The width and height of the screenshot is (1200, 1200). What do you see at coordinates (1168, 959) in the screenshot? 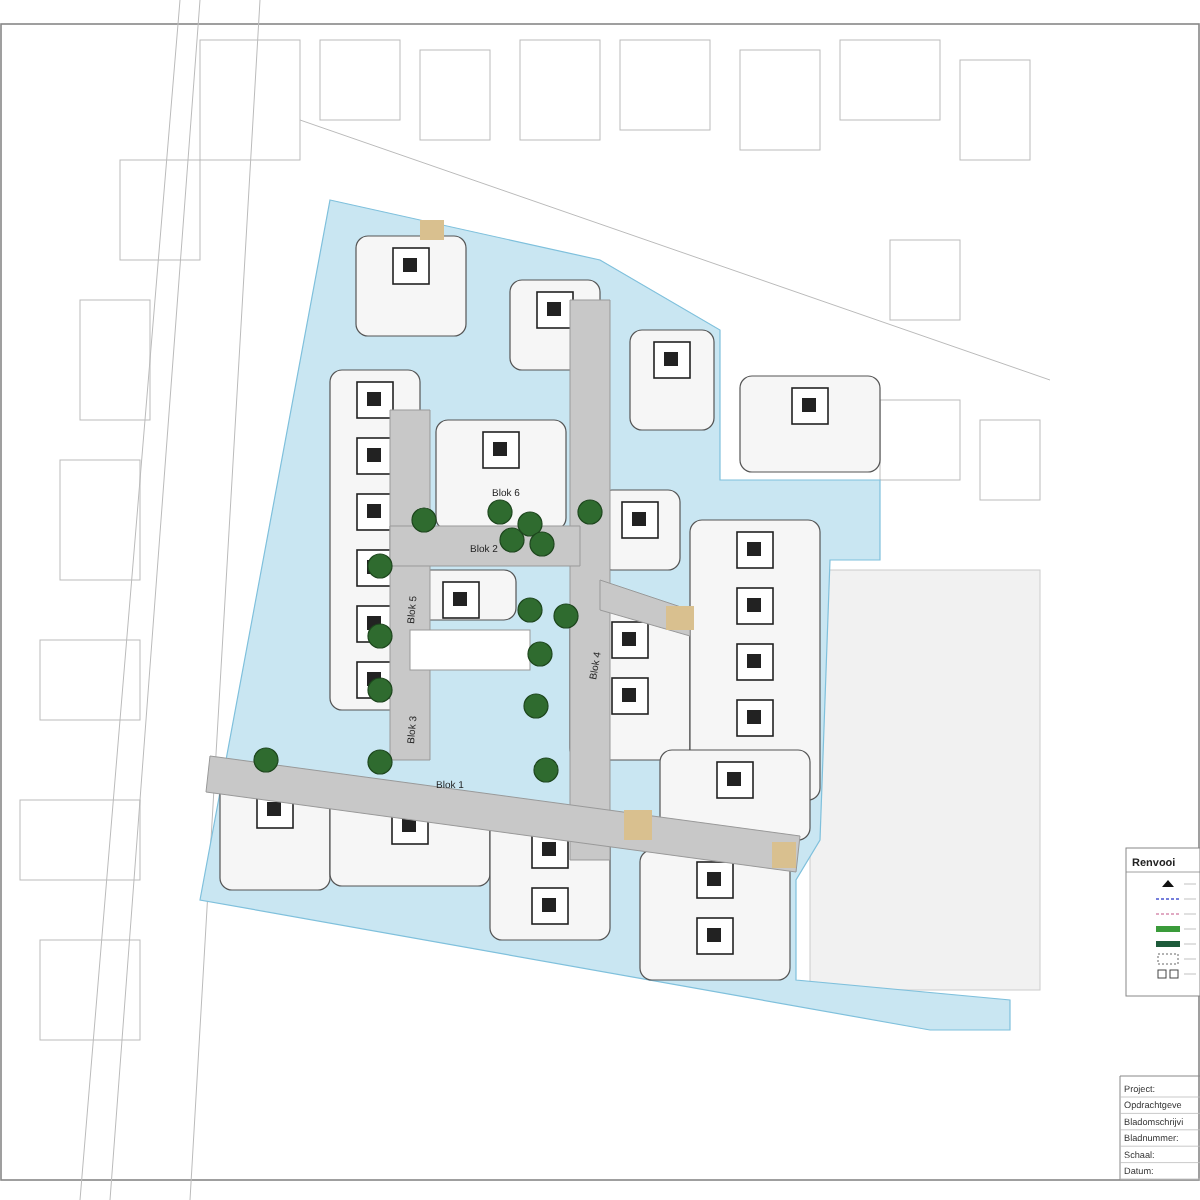
I see `dotted-box-icon` at bounding box center [1168, 959].